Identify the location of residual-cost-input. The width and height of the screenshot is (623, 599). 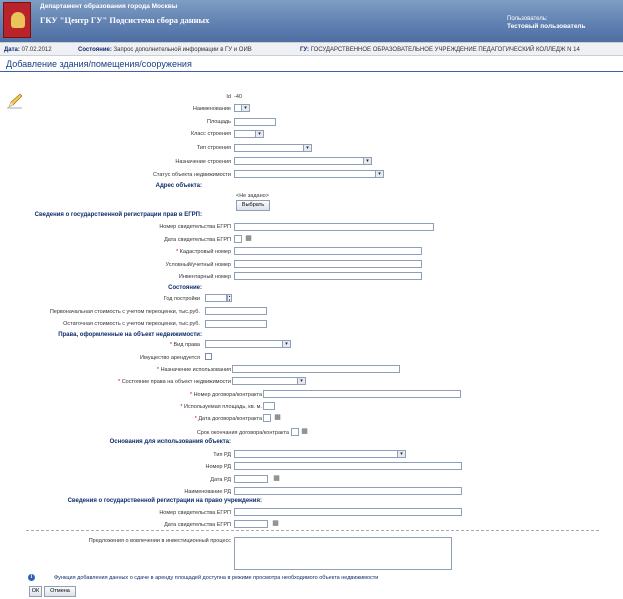
(236, 324).